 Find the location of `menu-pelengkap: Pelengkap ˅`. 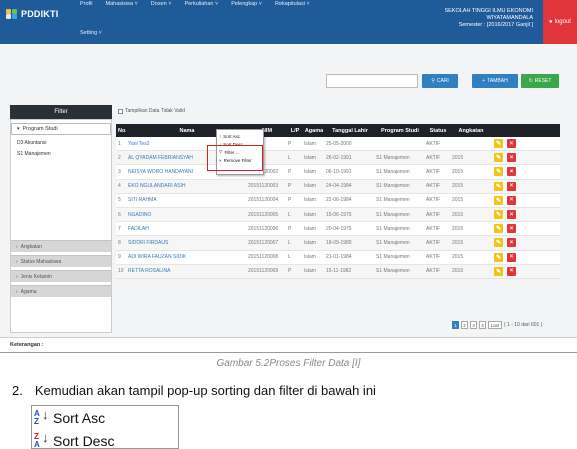

menu-pelengkap: Pelengkap ˅ is located at coordinates (246, 4).